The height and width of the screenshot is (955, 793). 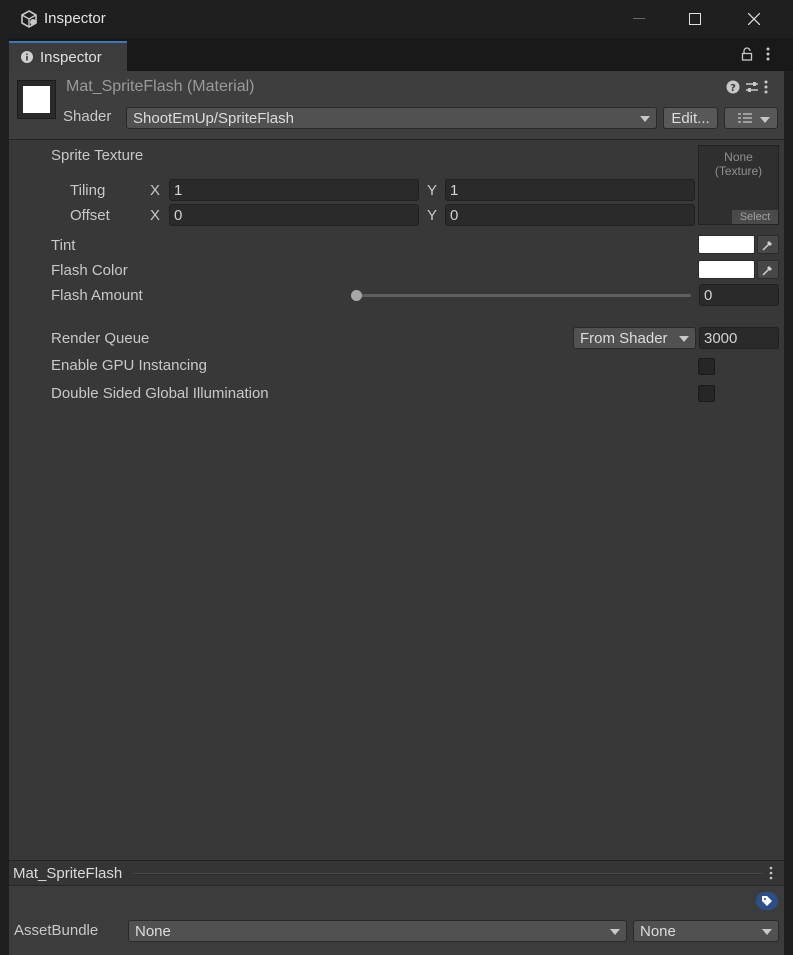 What do you see at coordinates (706, 366) in the screenshot?
I see `gpu-instancing-checkbox` at bounding box center [706, 366].